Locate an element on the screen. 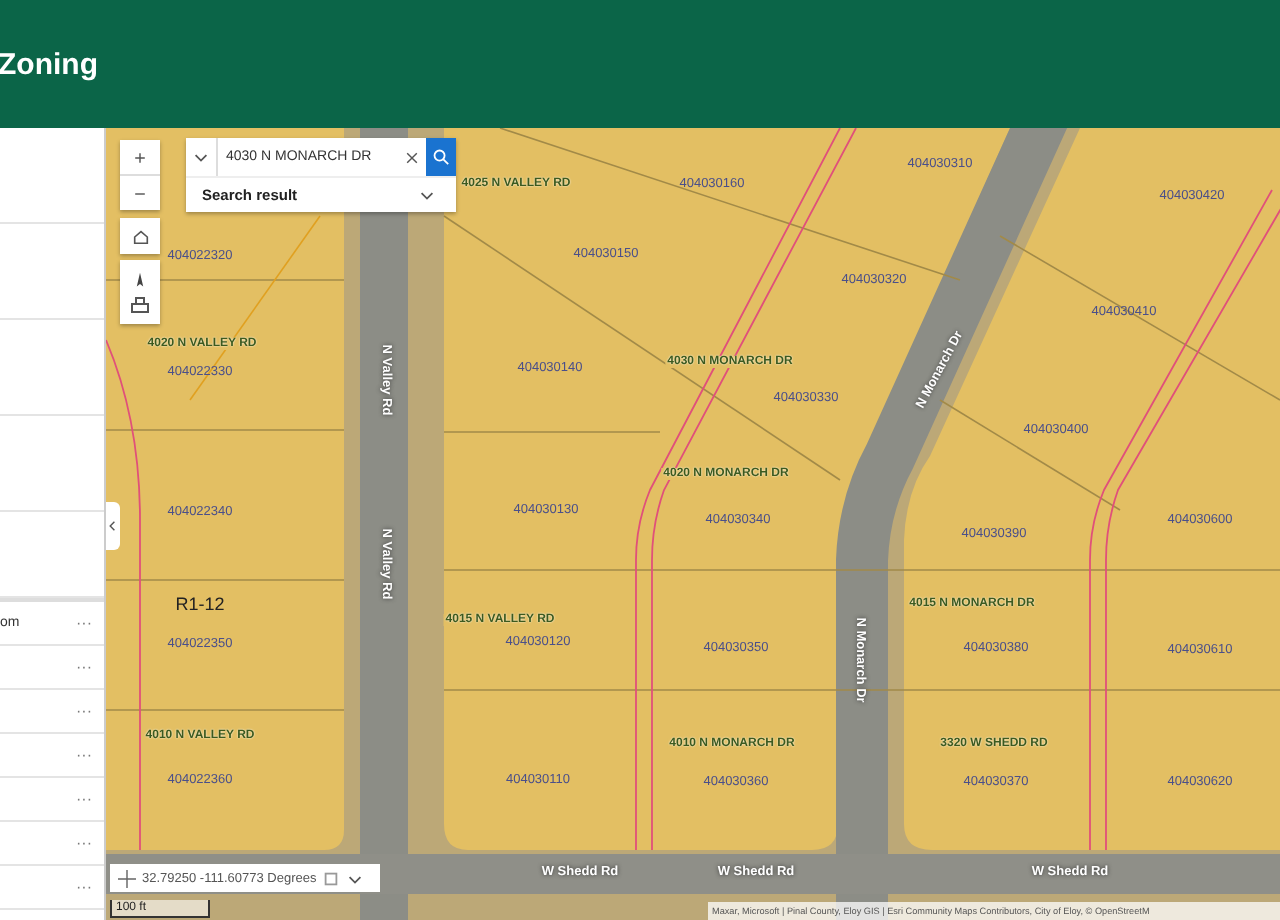  search-button is located at coordinates (441, 157).